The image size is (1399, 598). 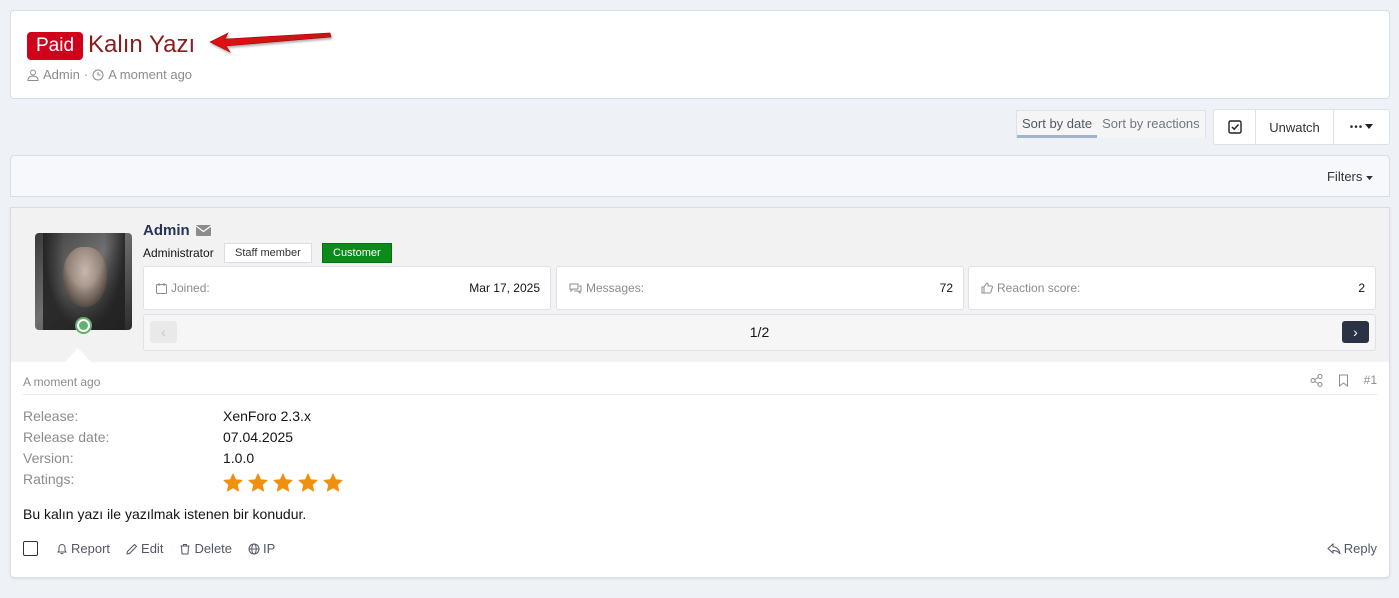 I want to click on thread-author: Admin, so click(x=61, y=74).